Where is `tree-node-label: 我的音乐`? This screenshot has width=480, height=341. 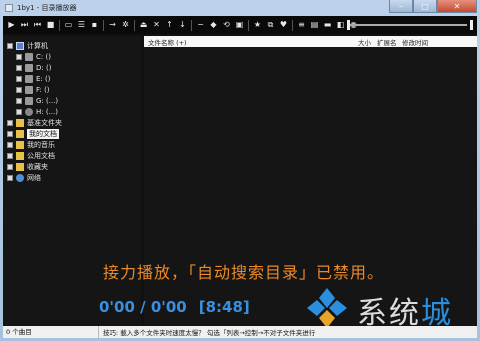
tree-node-label: 我的音乐 is located at coordinates (41, 144).